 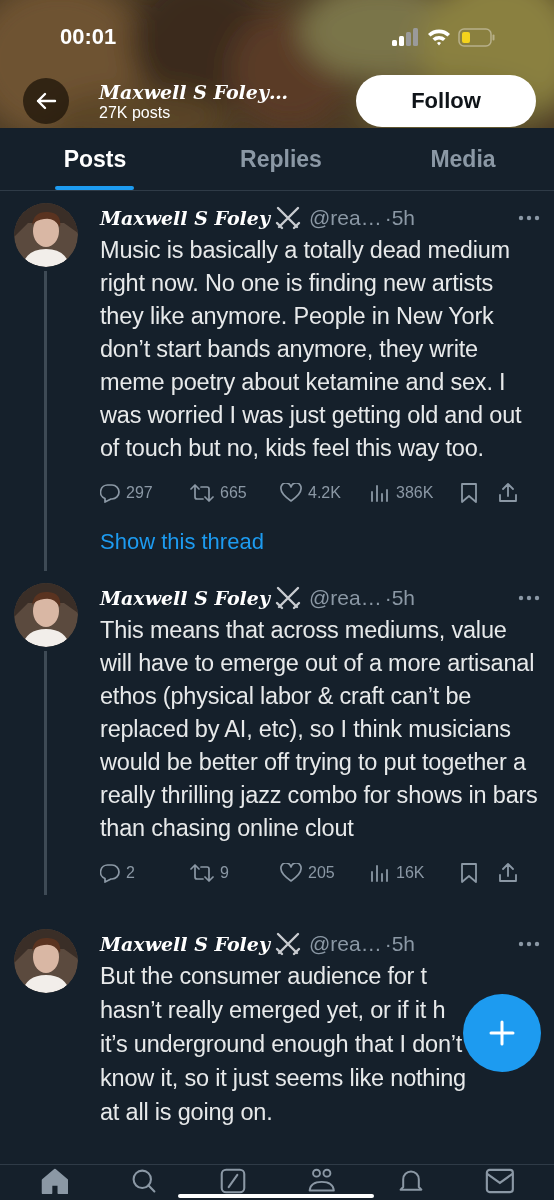 I want to click on stat-count: 205, so click(x=321, y=873).